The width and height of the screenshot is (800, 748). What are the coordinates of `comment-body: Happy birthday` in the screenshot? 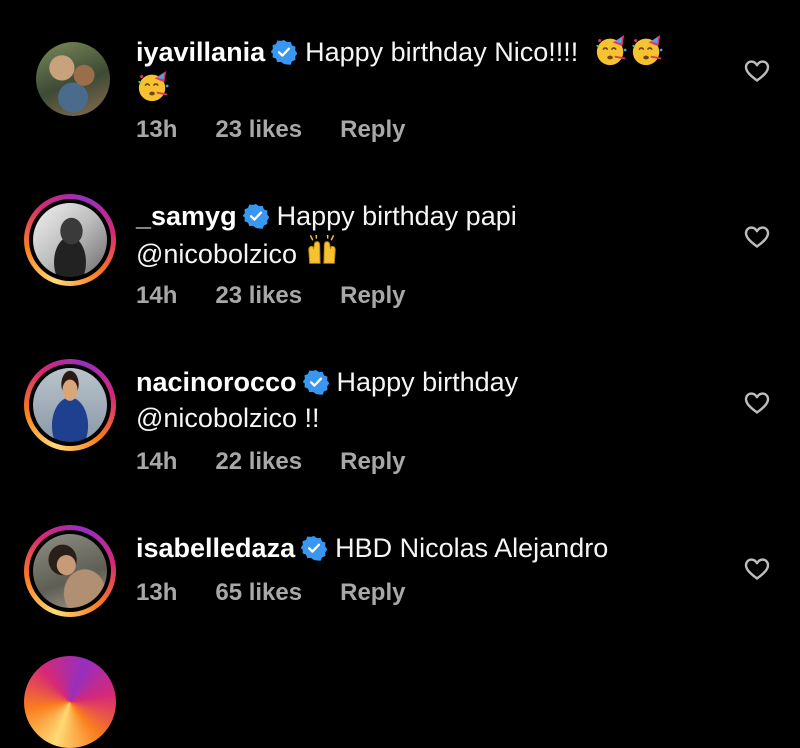 It's located at (427, 382).